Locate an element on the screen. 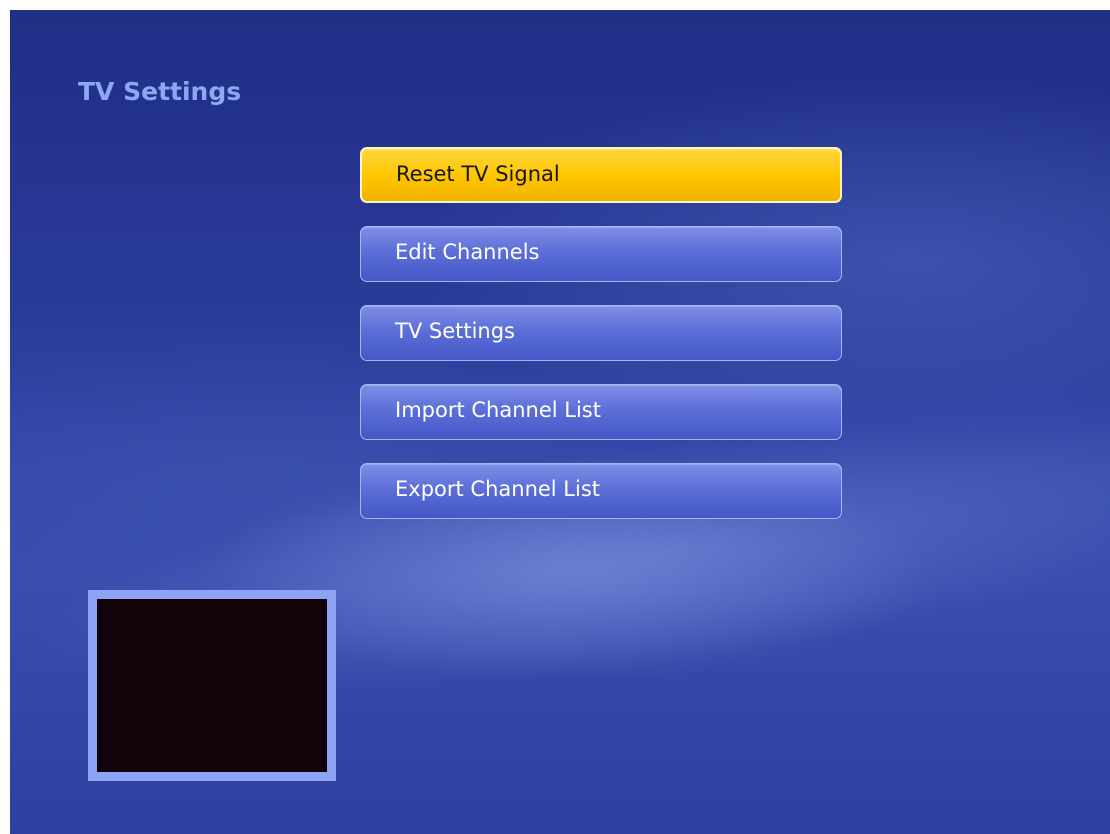  menu-item-label: TV Settings is located at coordinates (455, 331).